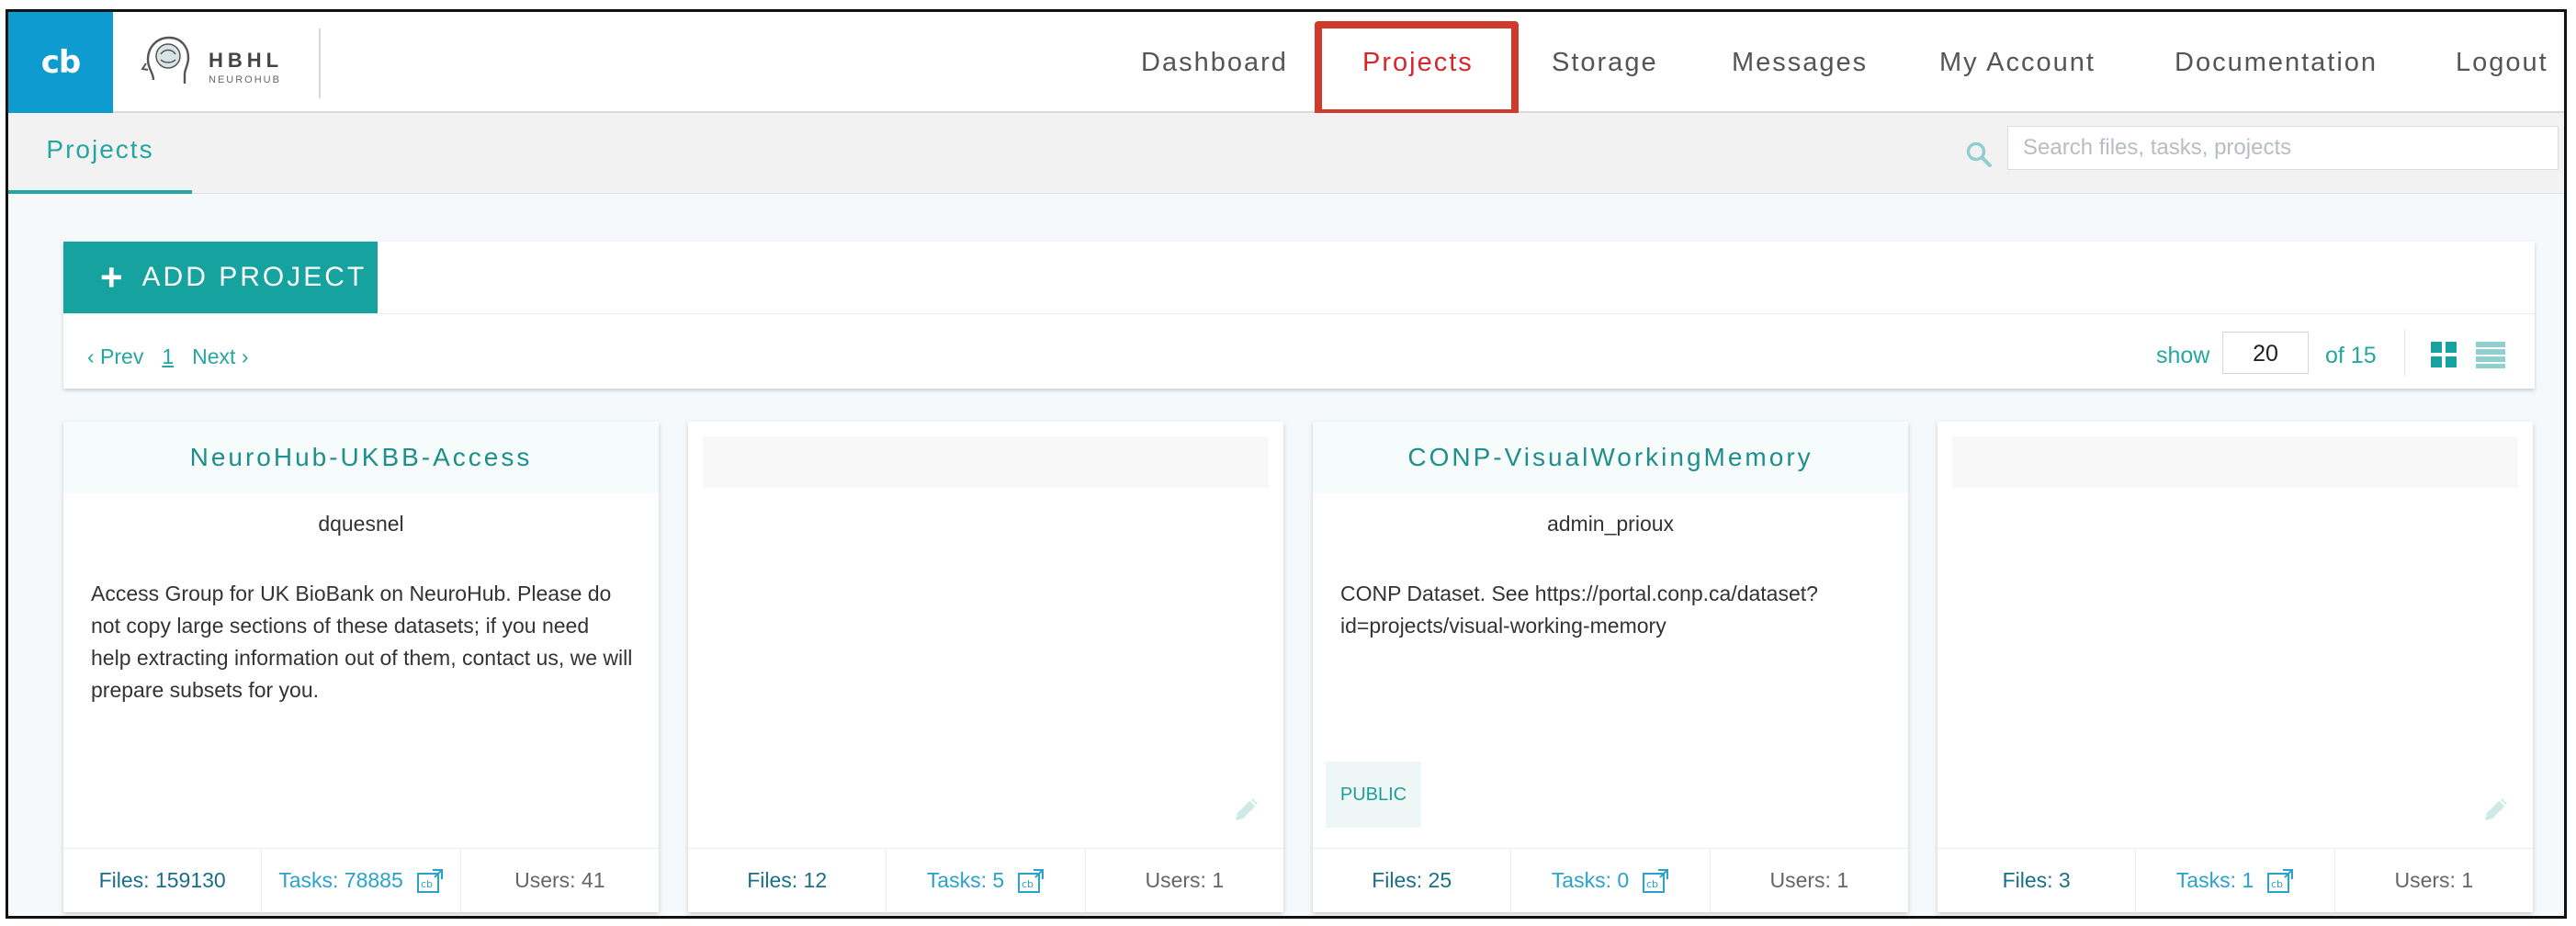 The image size is (2576, 926). Describe the element at coordinates (245, 79) in the screenshot. I see `hbhl-subtitle: NEUROHUB` at that location.